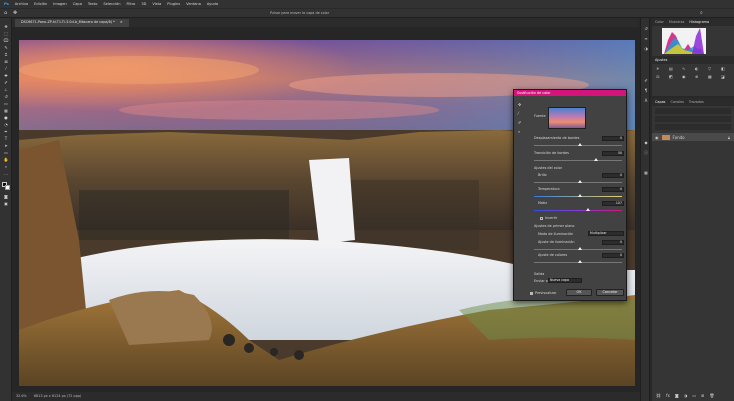 This screenshot has width=734, height=401. I want to click on close-icon: ×, so click(121, 22).